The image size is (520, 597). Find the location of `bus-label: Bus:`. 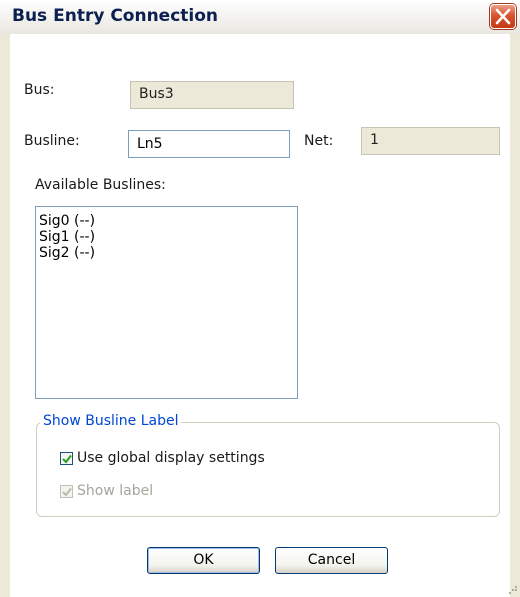

bus-label: Bus: is located at coordinates (39, 90).